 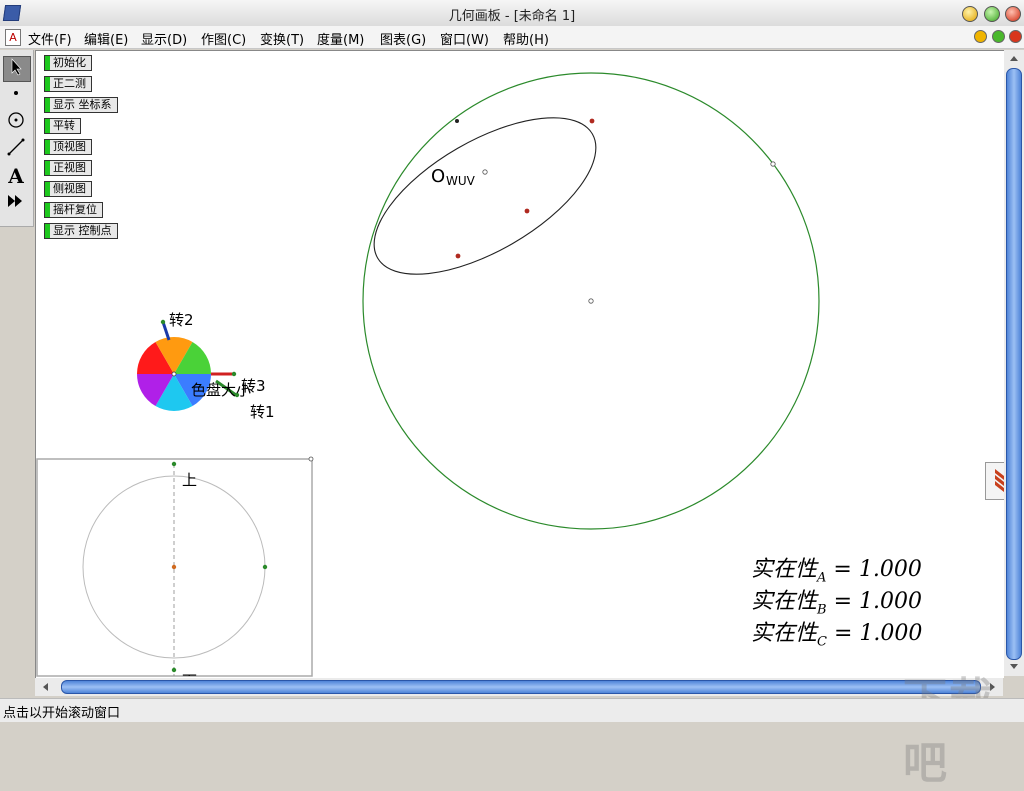 I want to click on window-title: 几何画板 - [未命名 1], so click(x=512, y=16).